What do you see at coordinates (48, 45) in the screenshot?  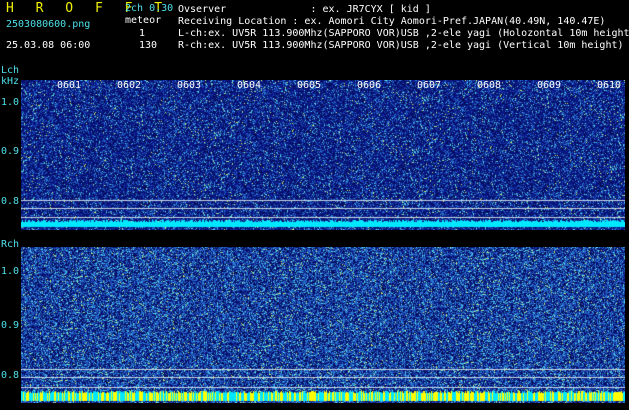 I see `datetime-label: 25.03.08 06:00` at bounding box center [48, 45].